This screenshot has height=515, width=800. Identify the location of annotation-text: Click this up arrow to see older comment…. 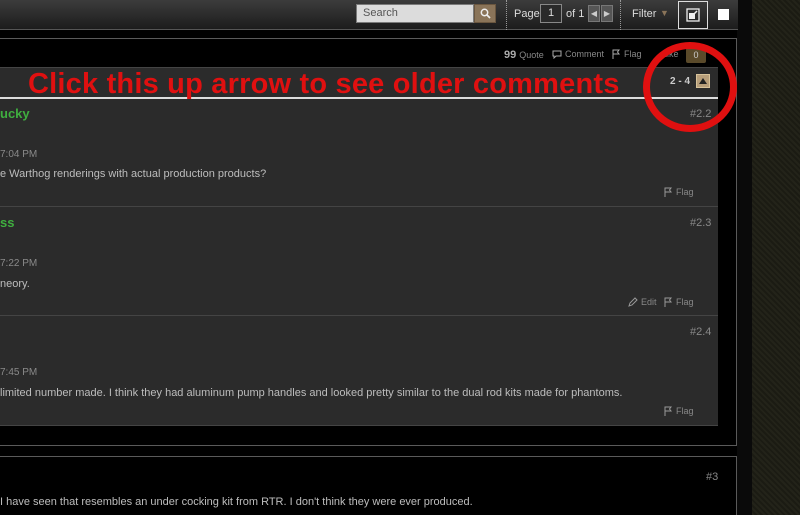
(324, 84).